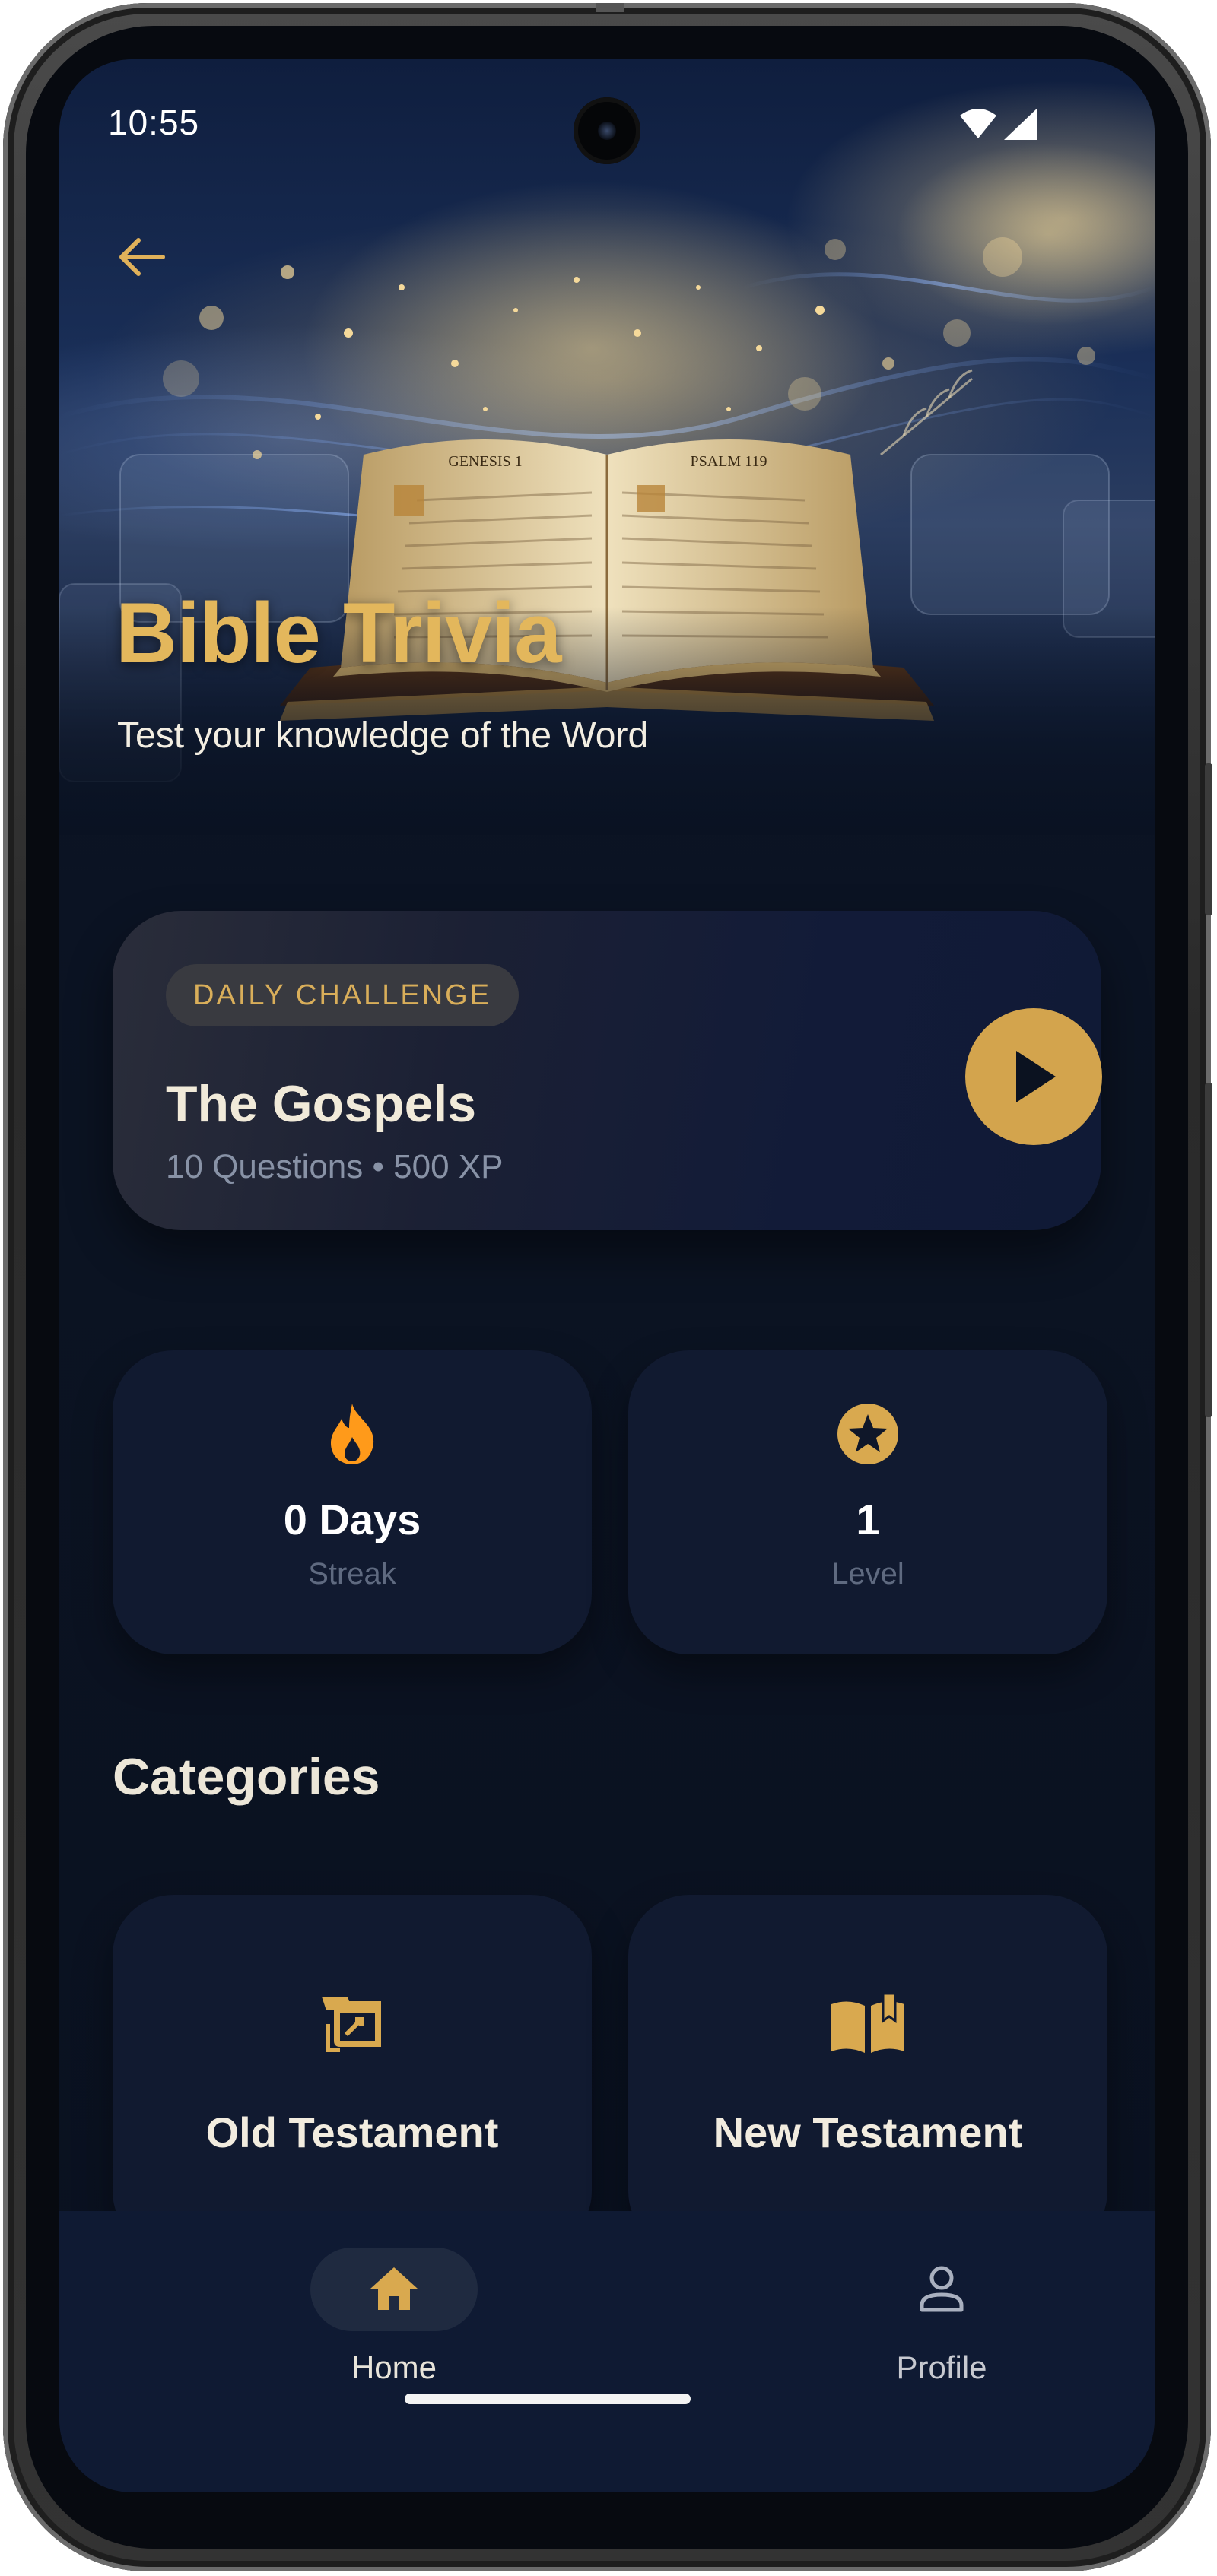 This screenshot has width=1217, height=2576. What do you see at coordinates (867, 2074) in the screenshot?
I see `category-new-testament: New Testament` at bounding box center [867, 2074].